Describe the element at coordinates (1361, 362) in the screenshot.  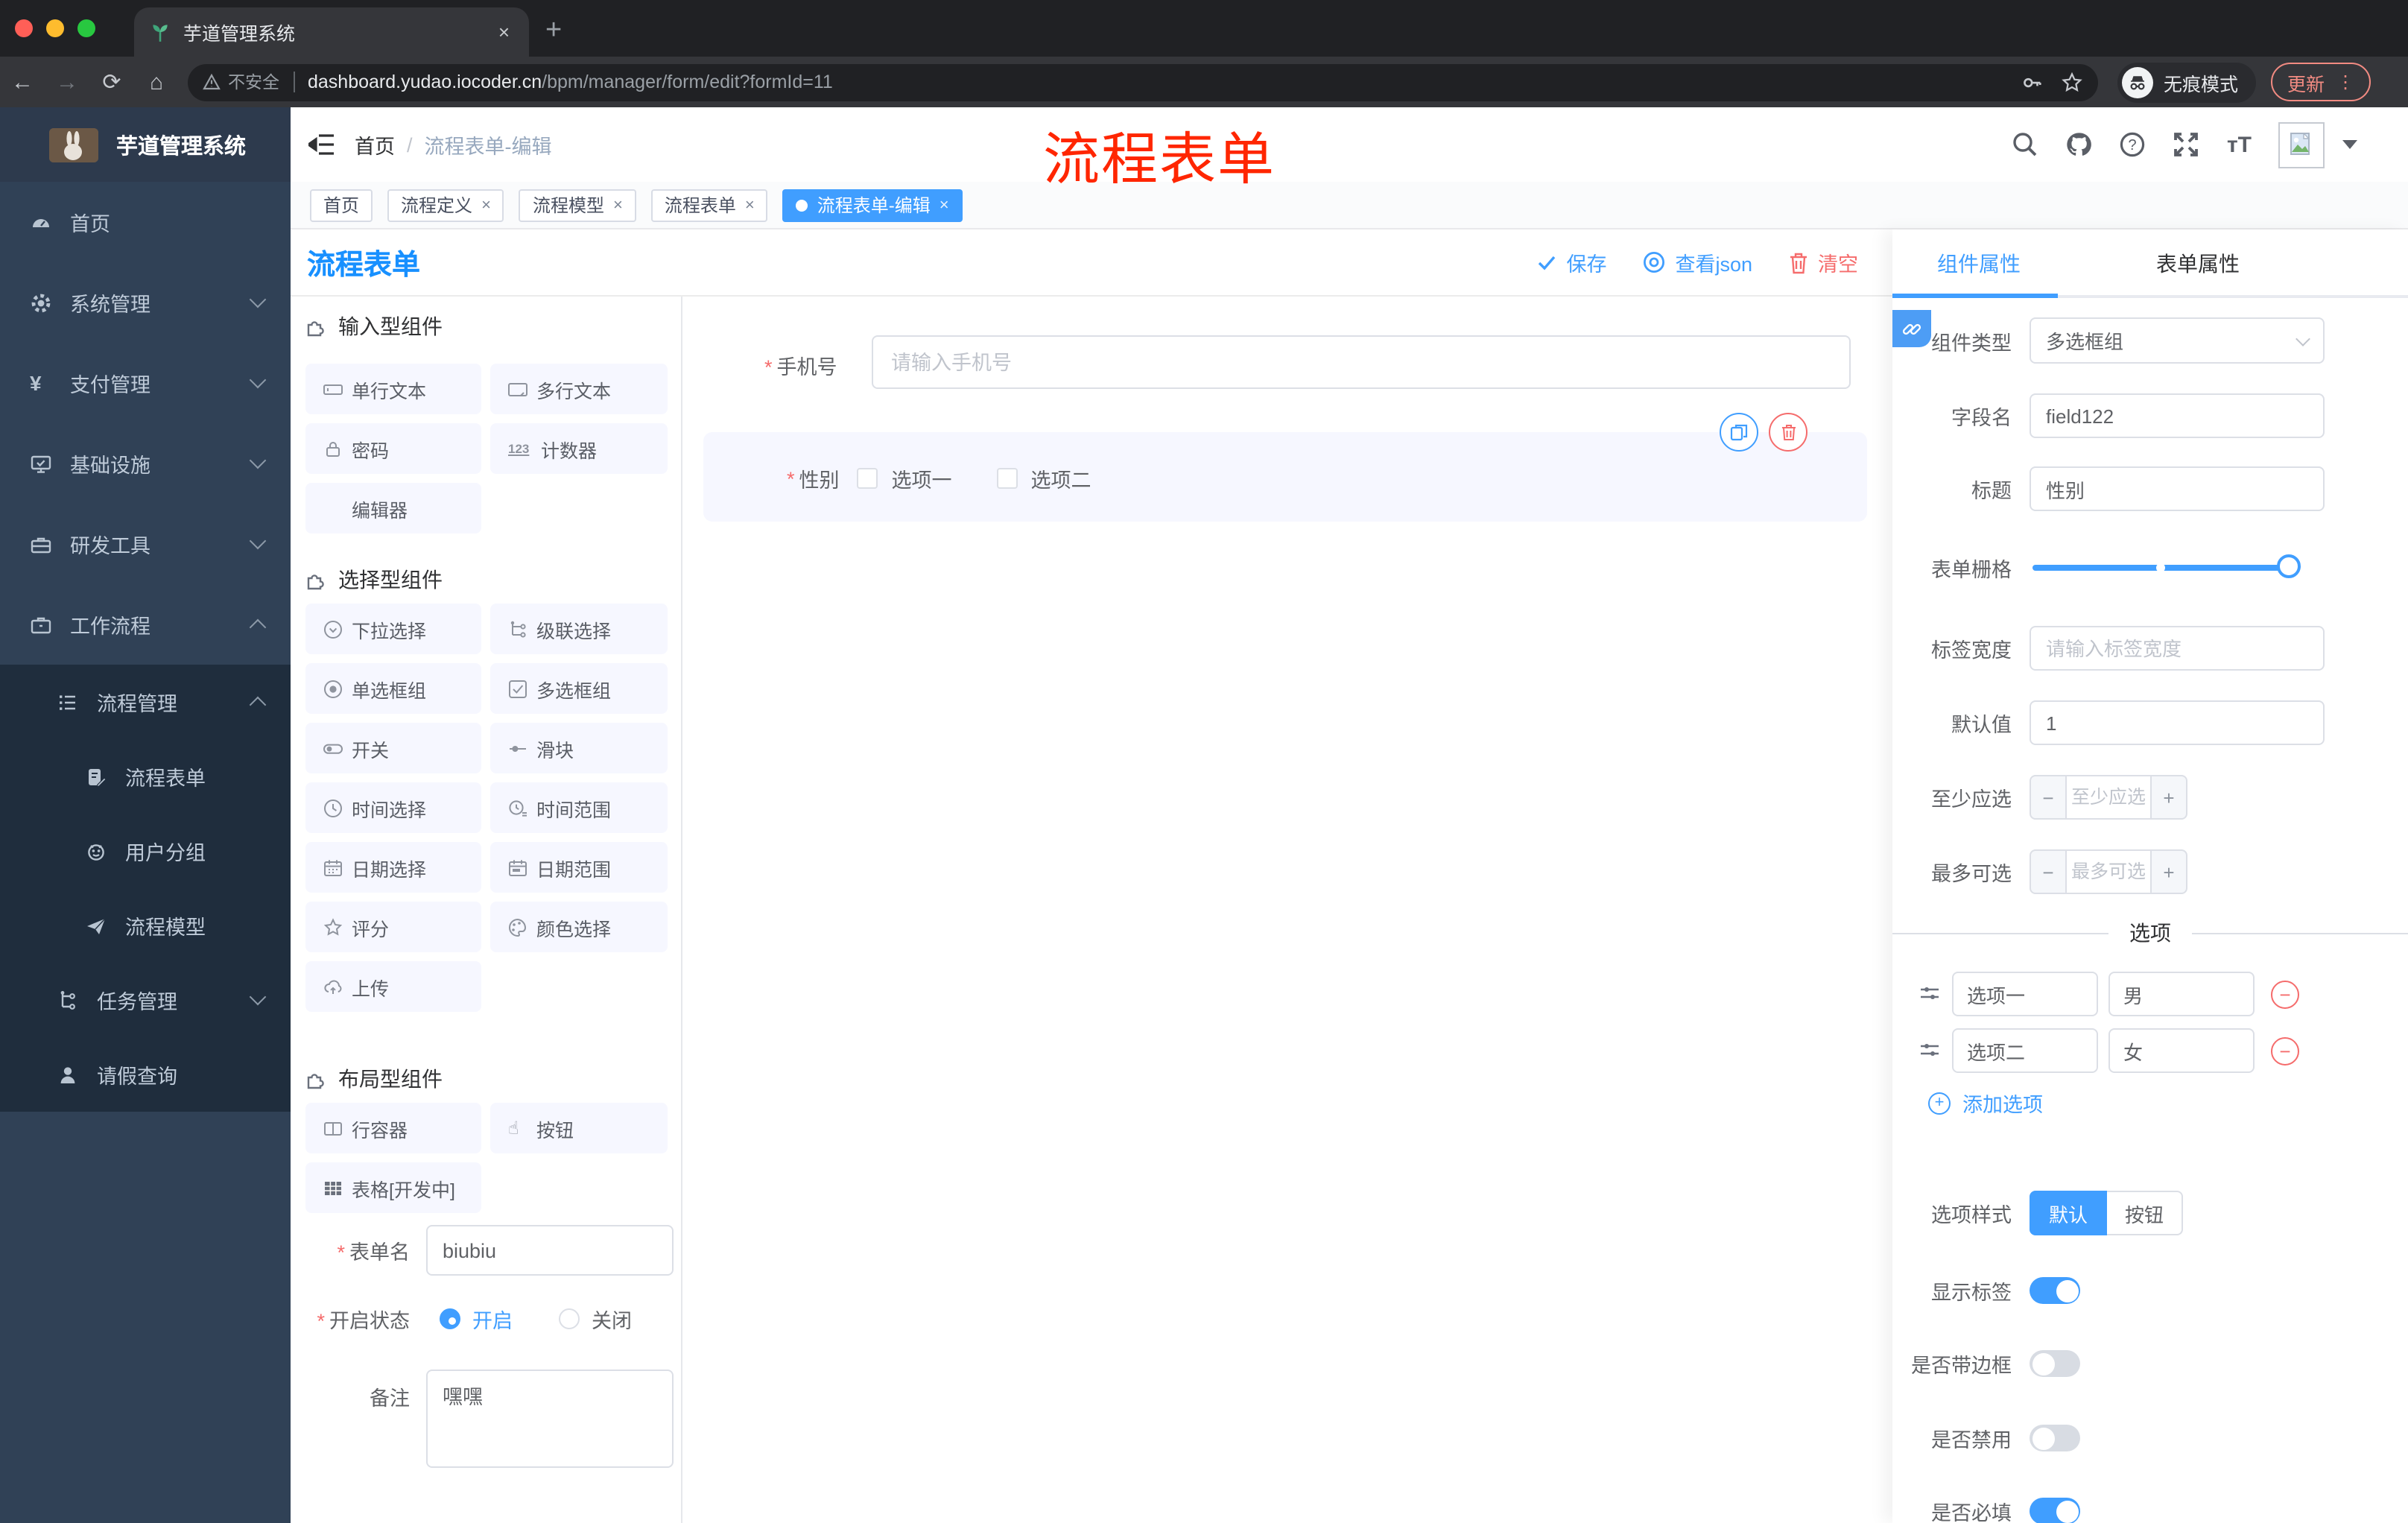
I see `phone-field-input` at that location.